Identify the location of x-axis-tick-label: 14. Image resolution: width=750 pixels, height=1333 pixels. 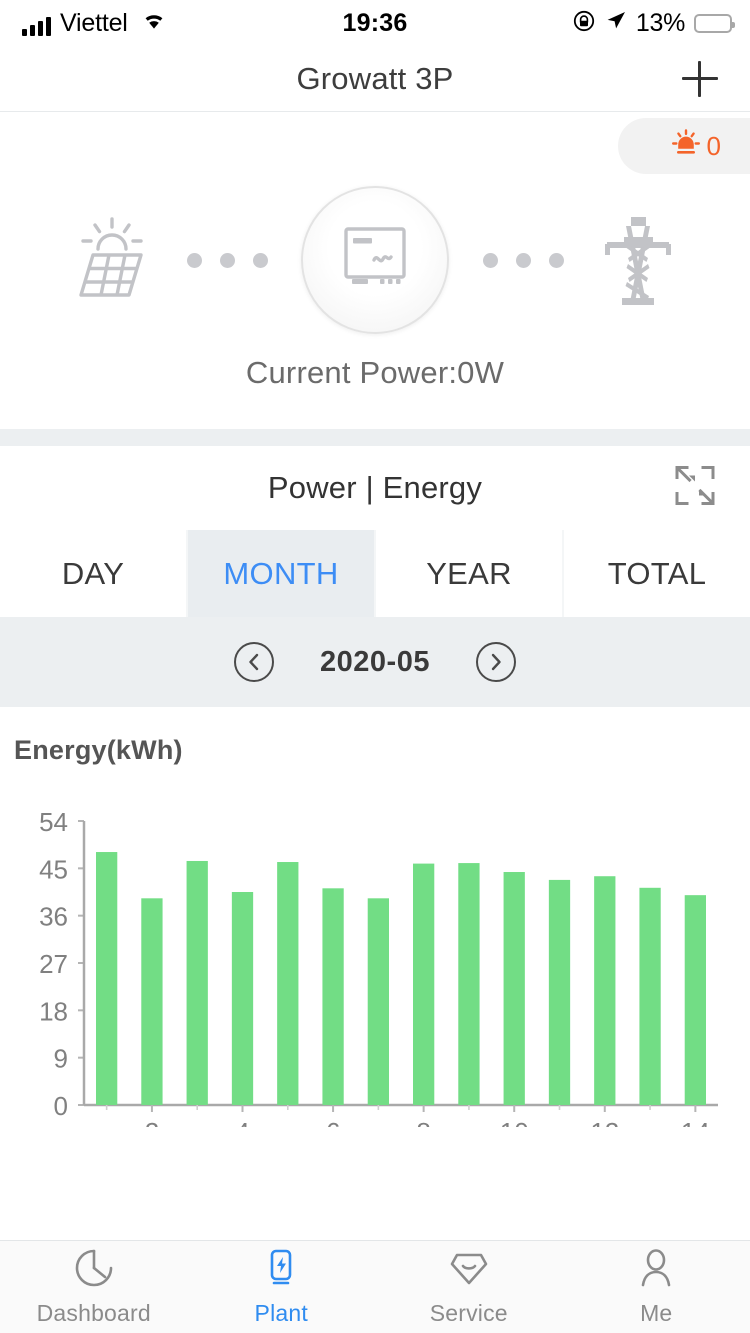
(695, 1122).